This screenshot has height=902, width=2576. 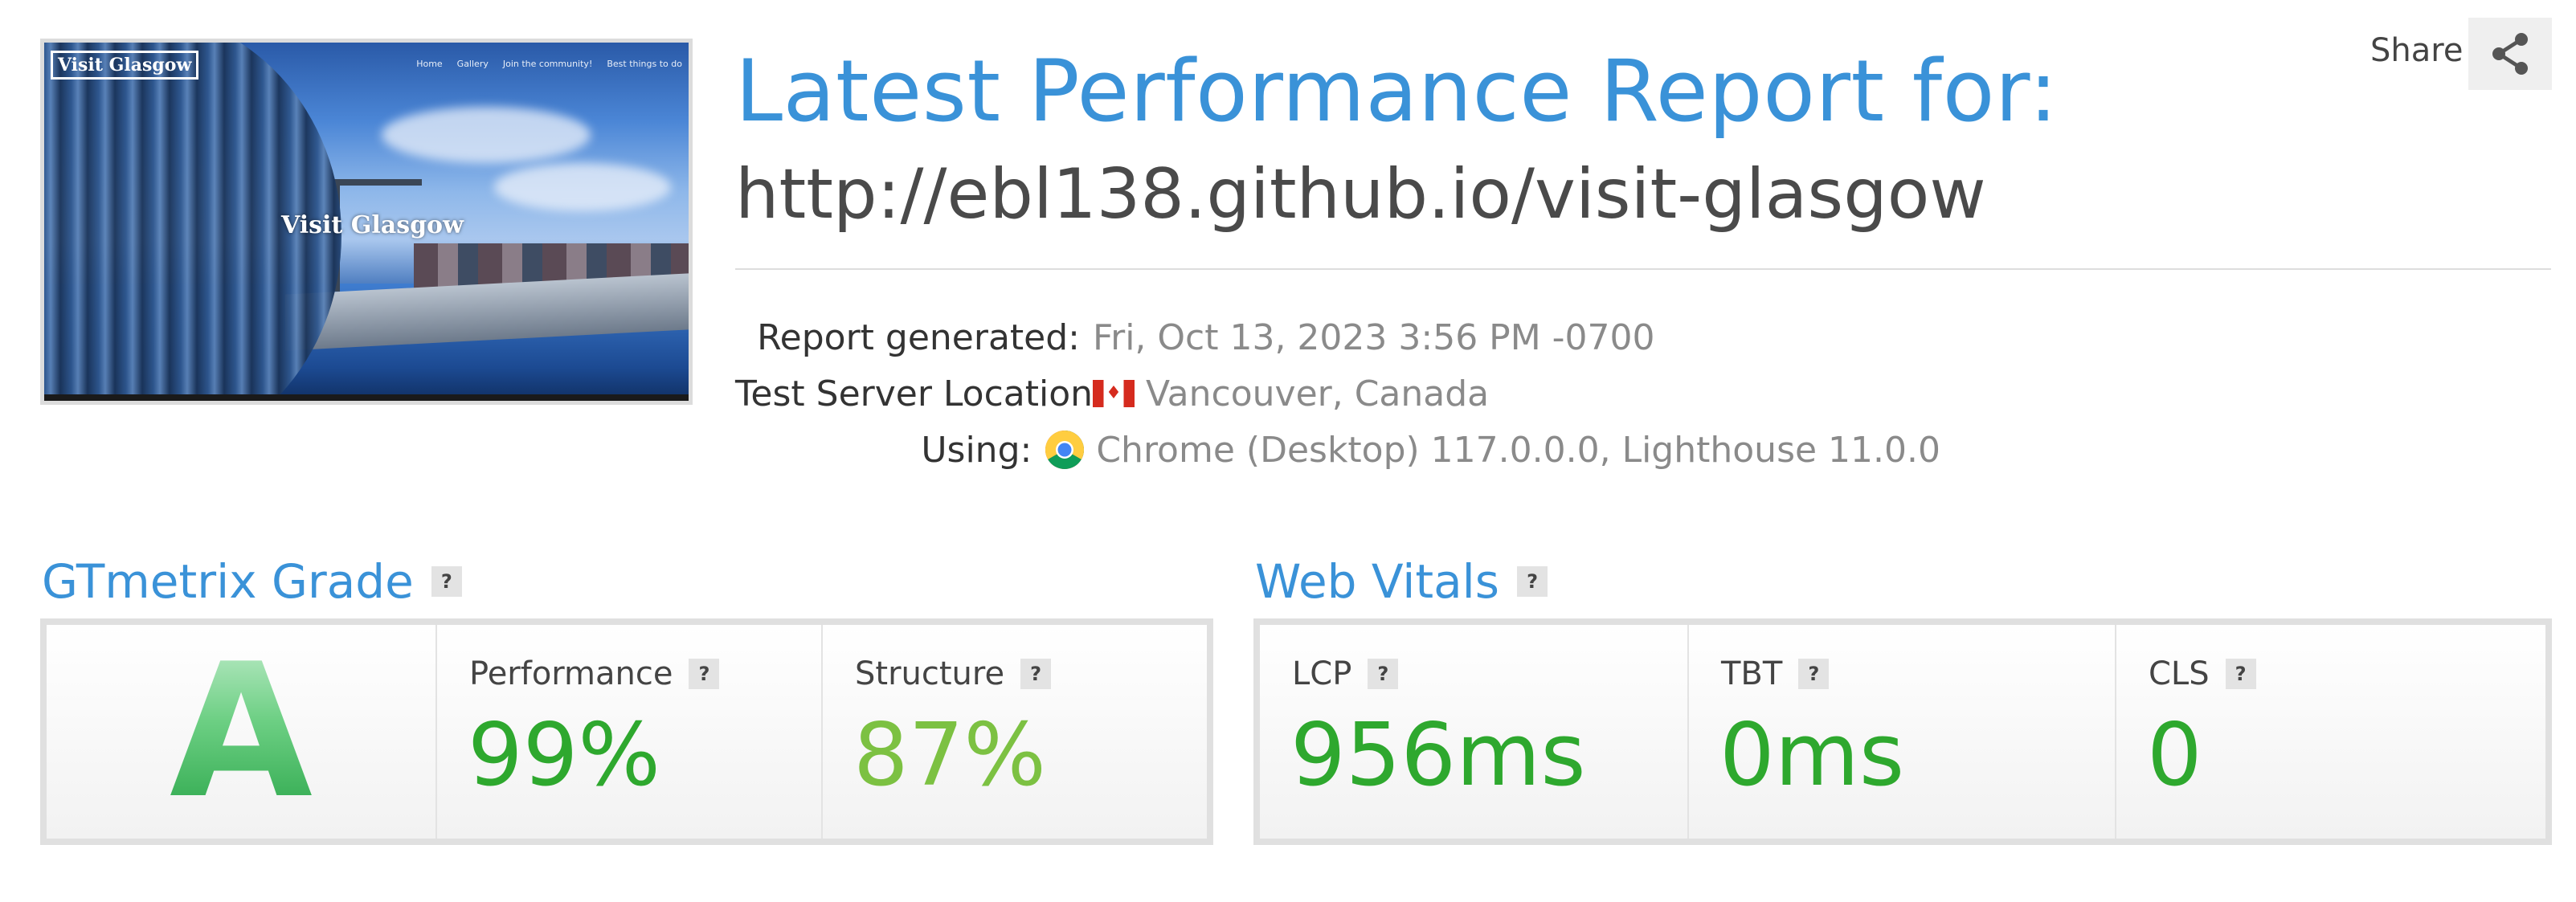 I want to click on thumbnail-nav-link: Best things to do, so click(x=645, y=64).